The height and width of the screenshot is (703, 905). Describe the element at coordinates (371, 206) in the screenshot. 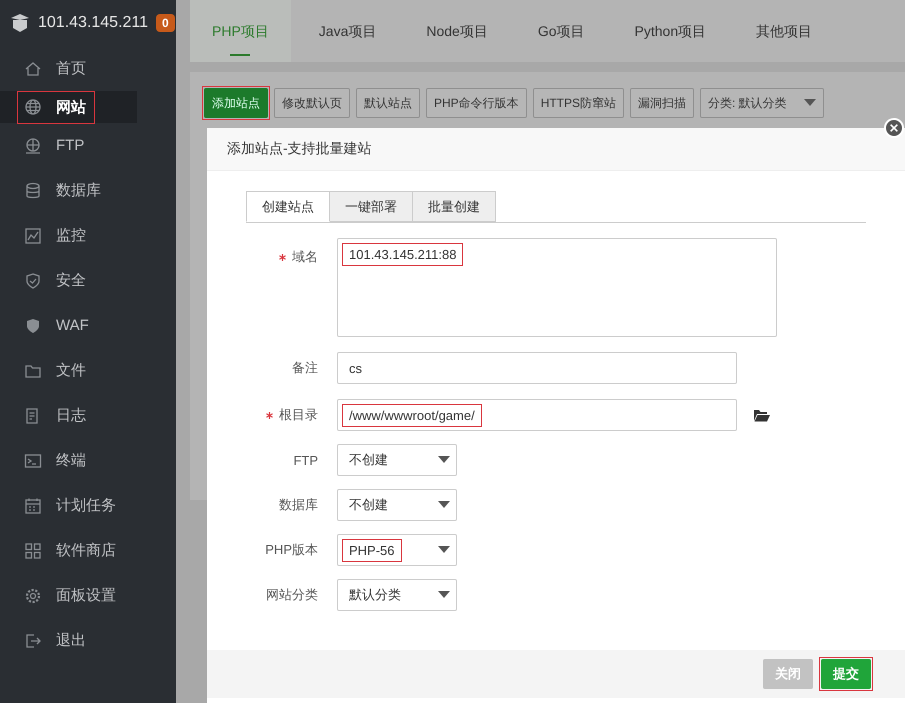

I see `dialog-tab: 一键部署` at that location.